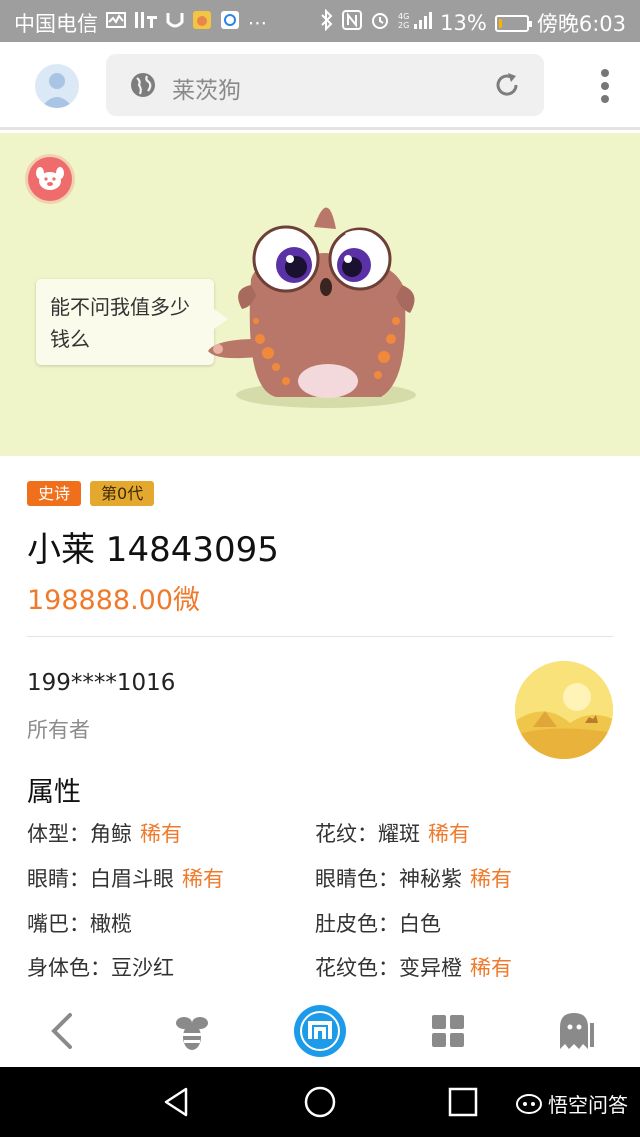 The height and width of the screenshot is (1137, 640). What do you see at coordinates (177, 1102) in the screenshot?
I see `nav-back-icon` at bounding box center [177, 1102].